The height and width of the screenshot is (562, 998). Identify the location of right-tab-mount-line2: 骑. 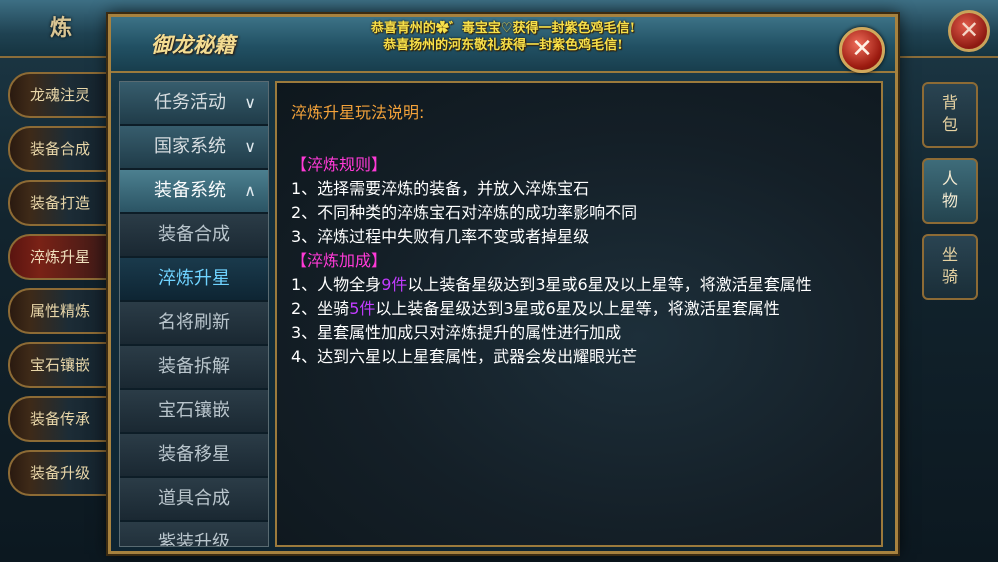
(949, 276).